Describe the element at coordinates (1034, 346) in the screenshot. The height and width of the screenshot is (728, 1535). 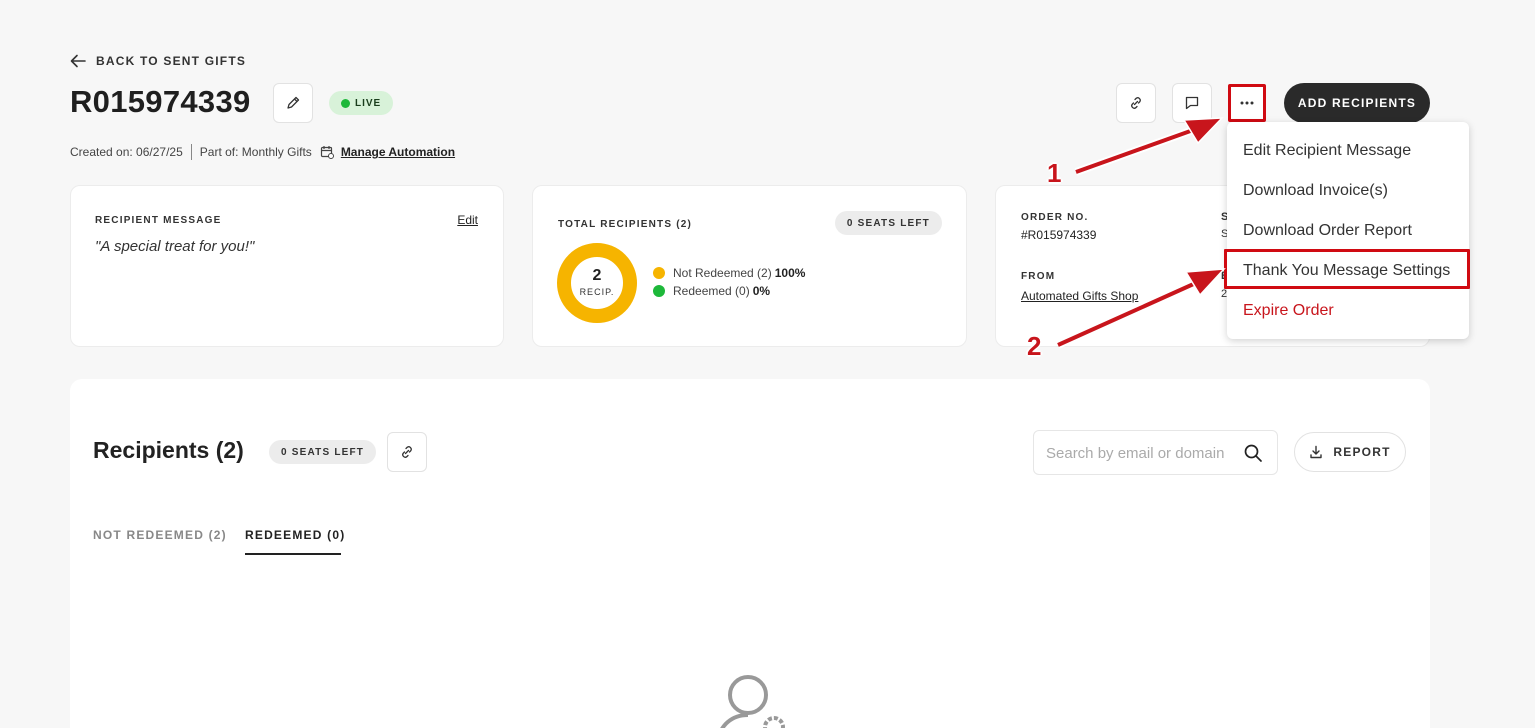
I see `annotation-number-2: 2` at that location.